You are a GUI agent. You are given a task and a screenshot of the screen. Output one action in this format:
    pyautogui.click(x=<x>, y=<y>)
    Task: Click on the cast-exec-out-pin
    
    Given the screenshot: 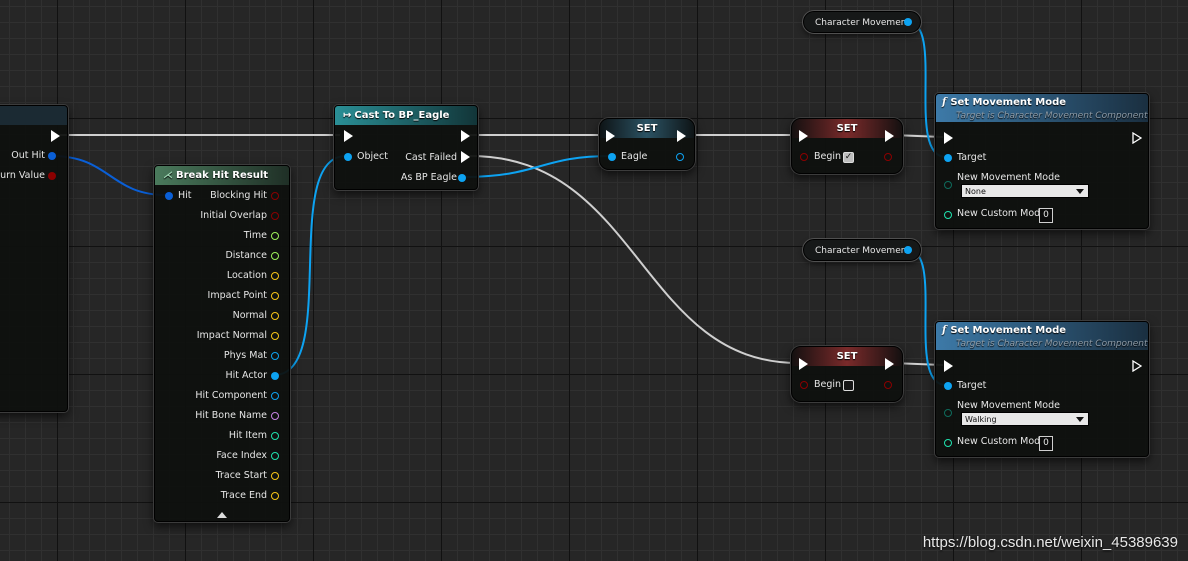 What is the action you would take?
    pyautogui.click(x=465, y=136)
    